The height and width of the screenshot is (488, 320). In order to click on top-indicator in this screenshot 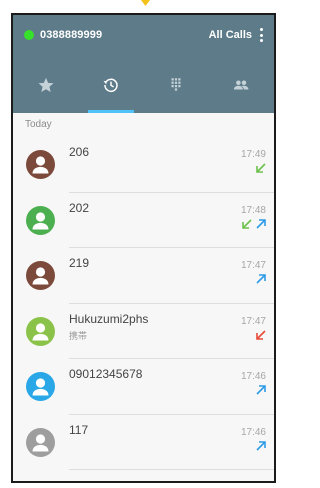, I will do `click(145, 3)`.